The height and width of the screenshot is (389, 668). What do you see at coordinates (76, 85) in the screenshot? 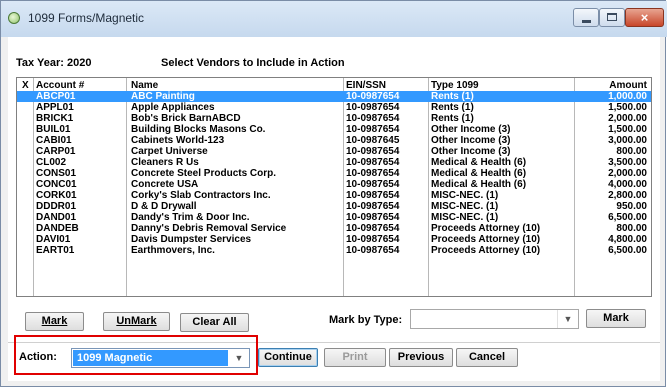
I see `column-header-account: Account #` at bounding box center [76, 85].